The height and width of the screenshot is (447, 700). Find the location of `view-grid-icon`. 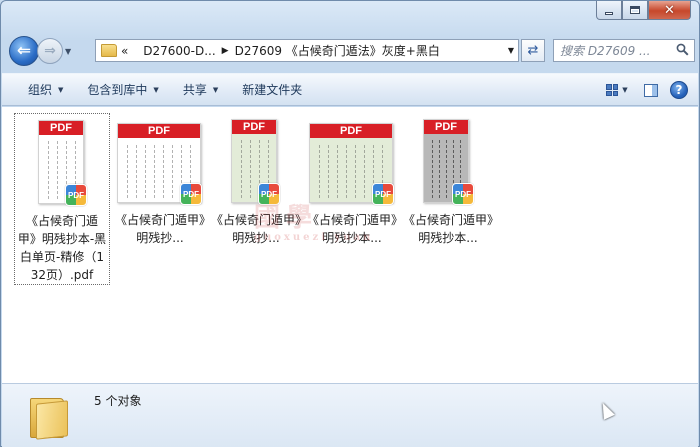

view-grid-icon is located at coordinates (612, 90).